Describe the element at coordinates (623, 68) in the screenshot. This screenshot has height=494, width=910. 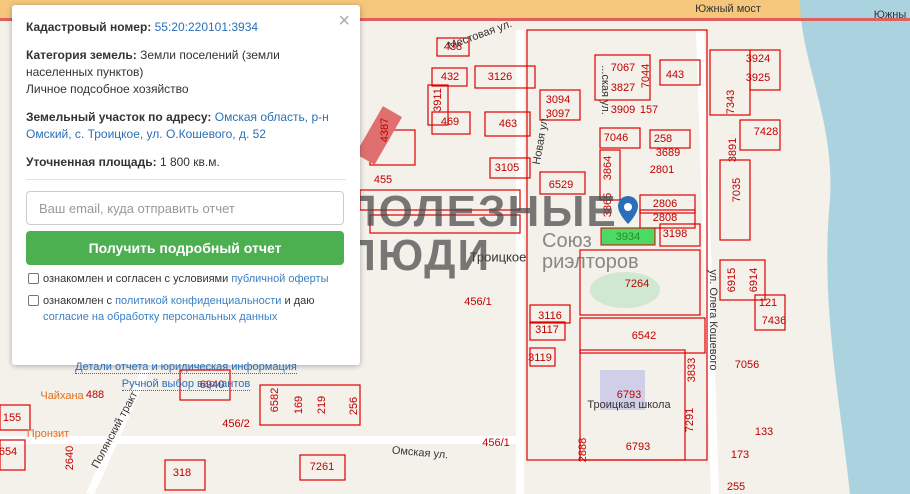
I see `parcel-label: 7067` at that location.